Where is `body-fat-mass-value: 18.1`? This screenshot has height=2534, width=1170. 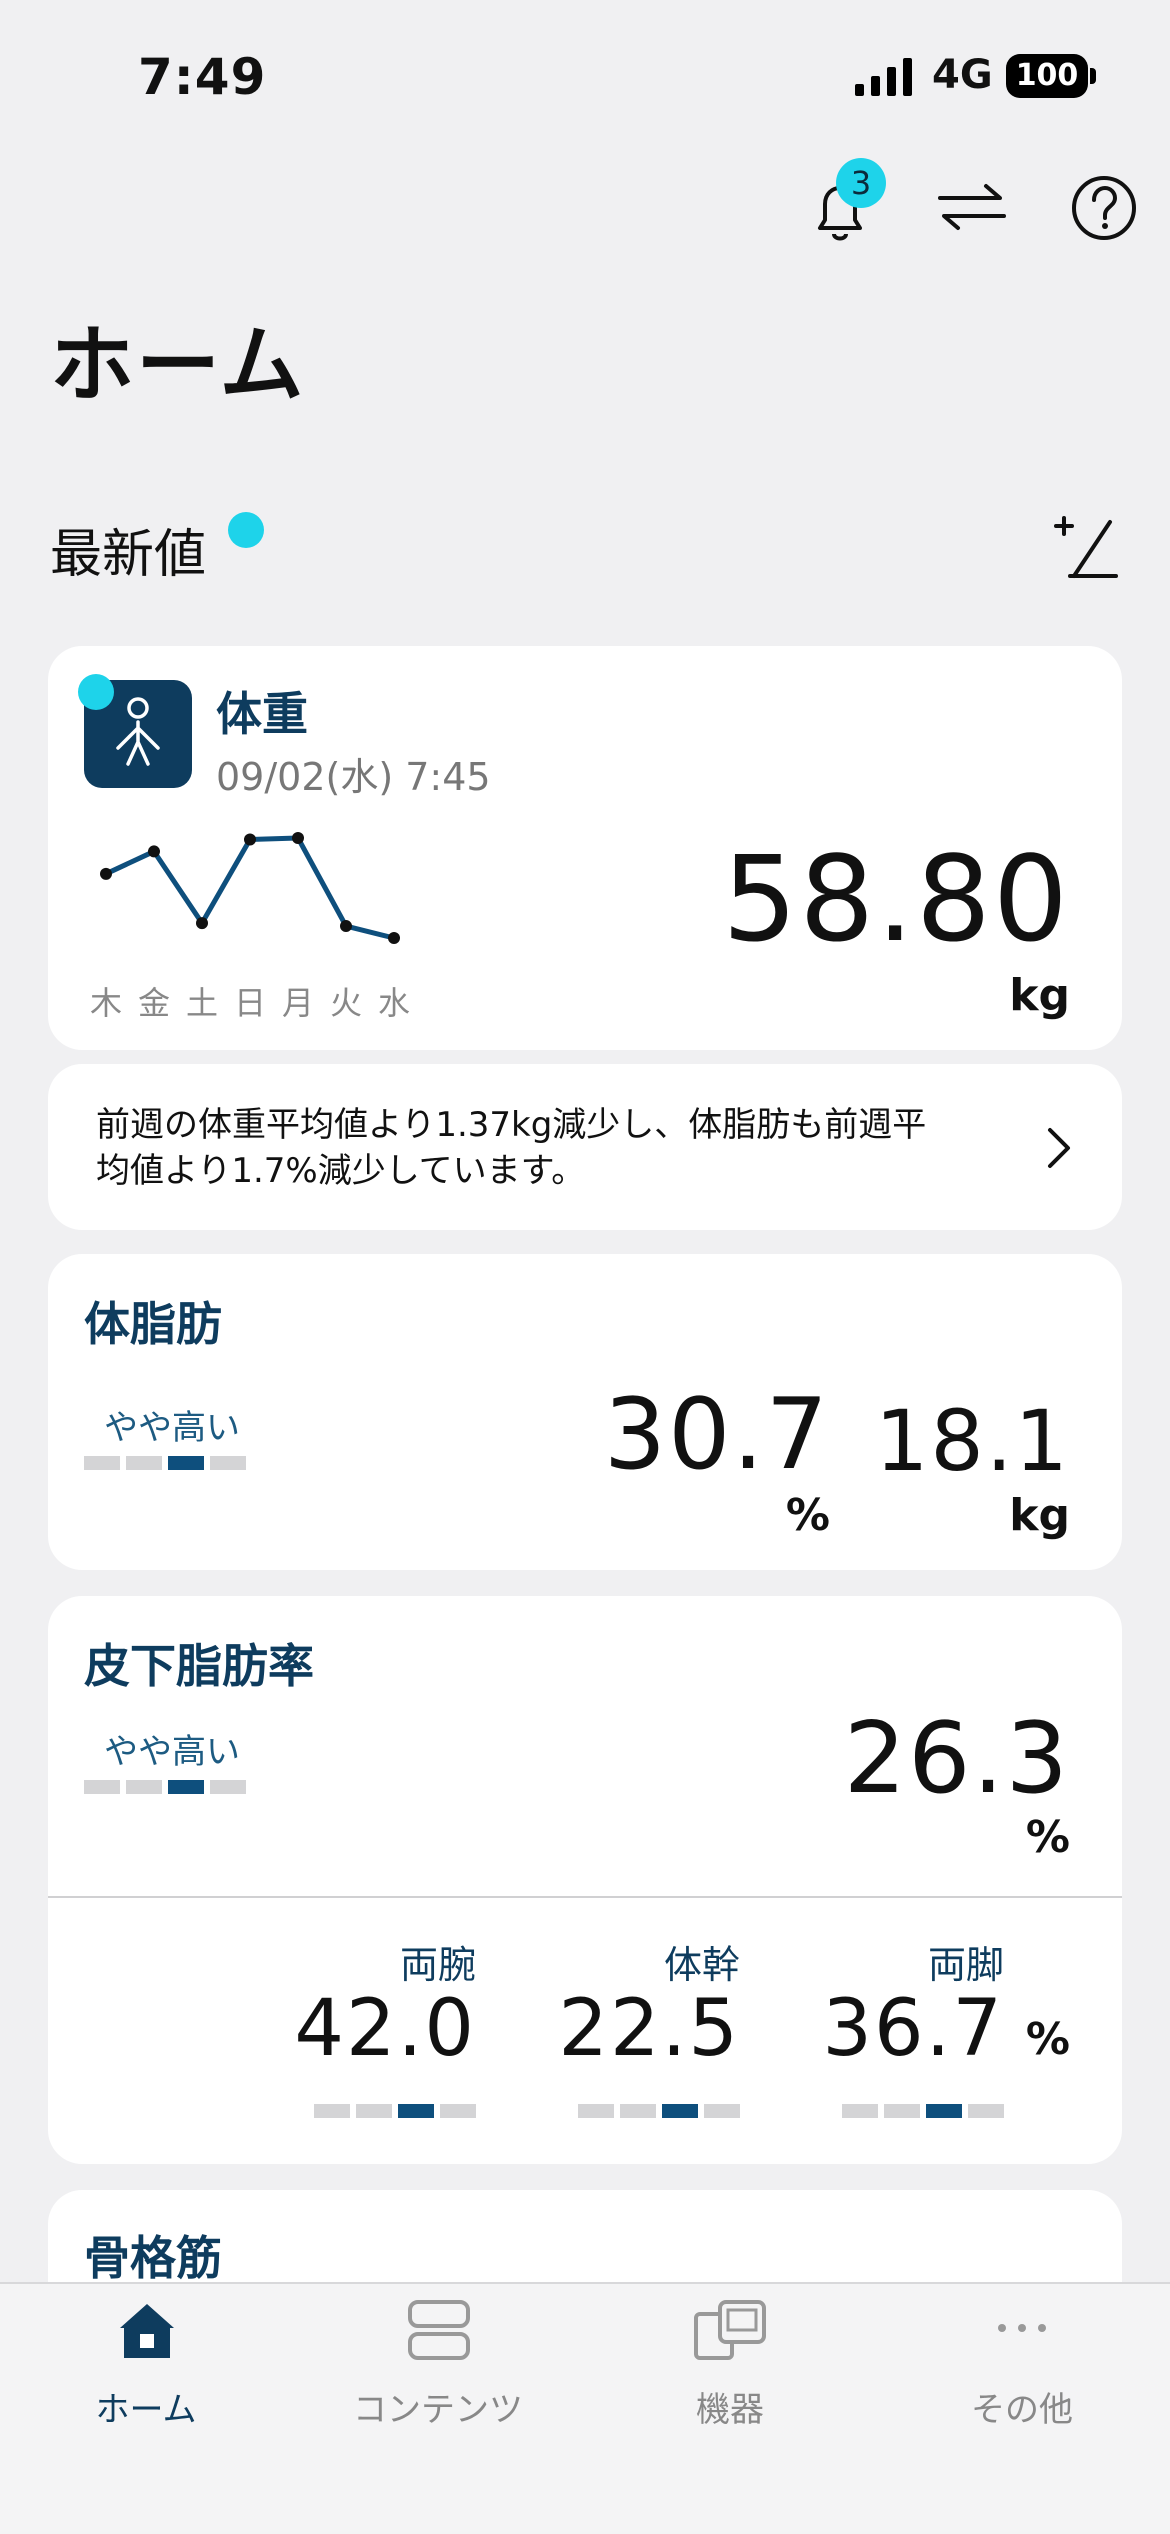
body-fat-mass-value: 18.1 is located at coordinates (972, 1441).